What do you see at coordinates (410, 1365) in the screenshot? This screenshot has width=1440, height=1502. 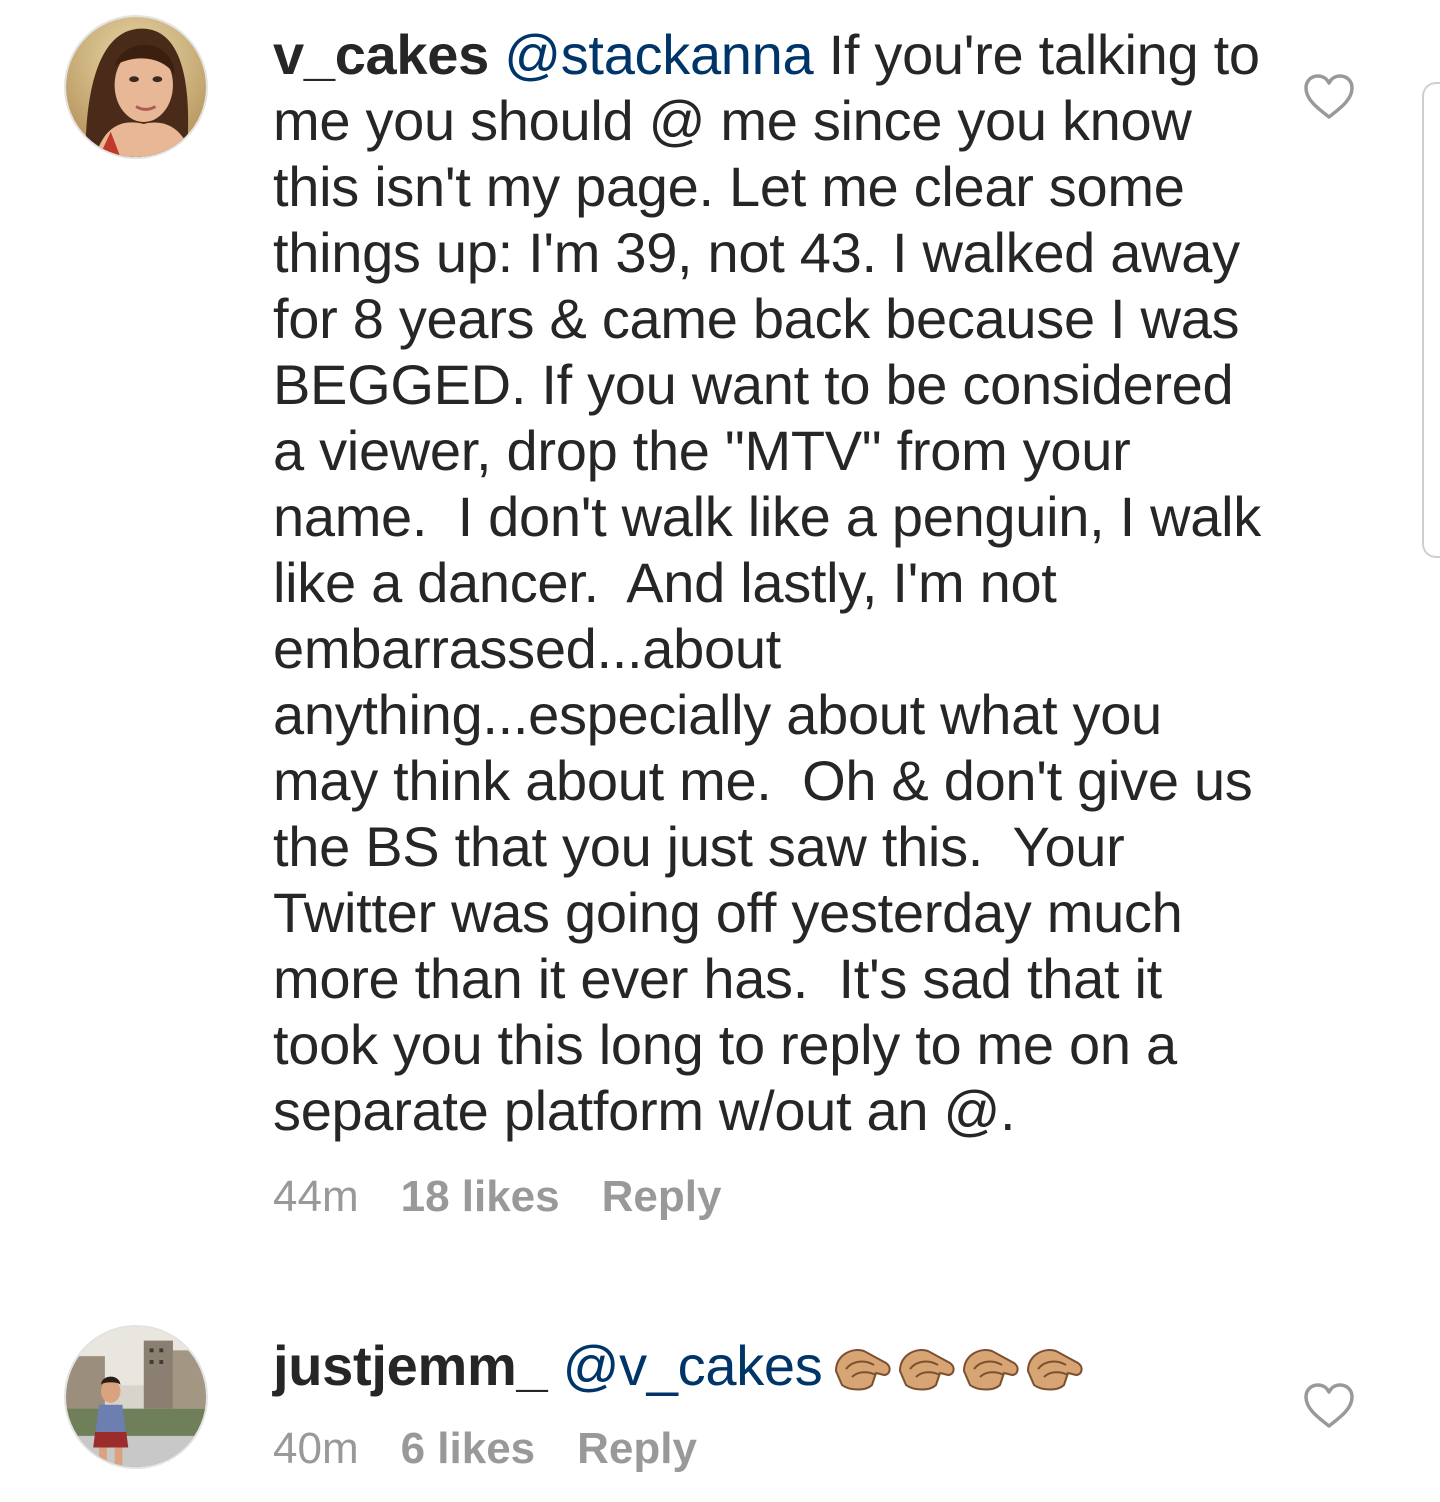 I see `comment-username: justjemm_` at bounding box center [410, 1365].